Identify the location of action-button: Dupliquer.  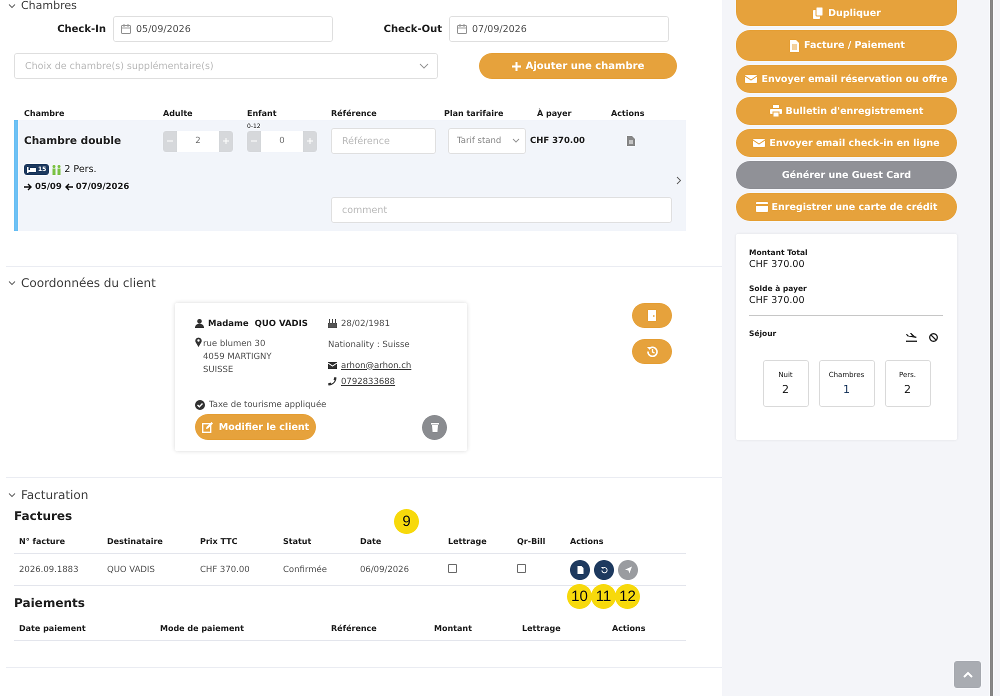
(846, 13).